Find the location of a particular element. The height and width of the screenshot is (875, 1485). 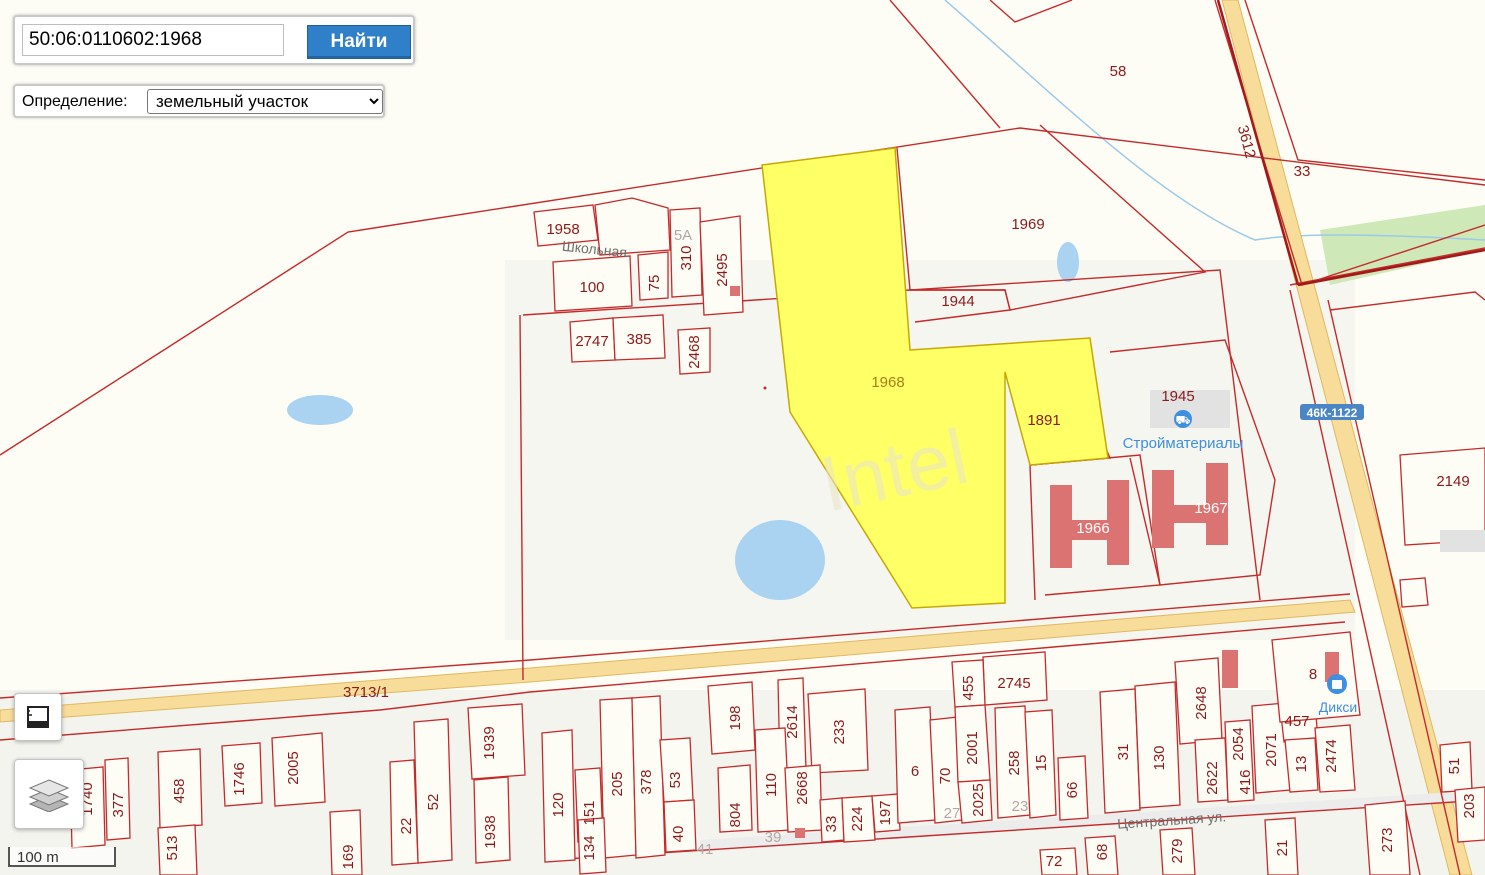

definition-label: Определение: is located at coordinates (75, 101).